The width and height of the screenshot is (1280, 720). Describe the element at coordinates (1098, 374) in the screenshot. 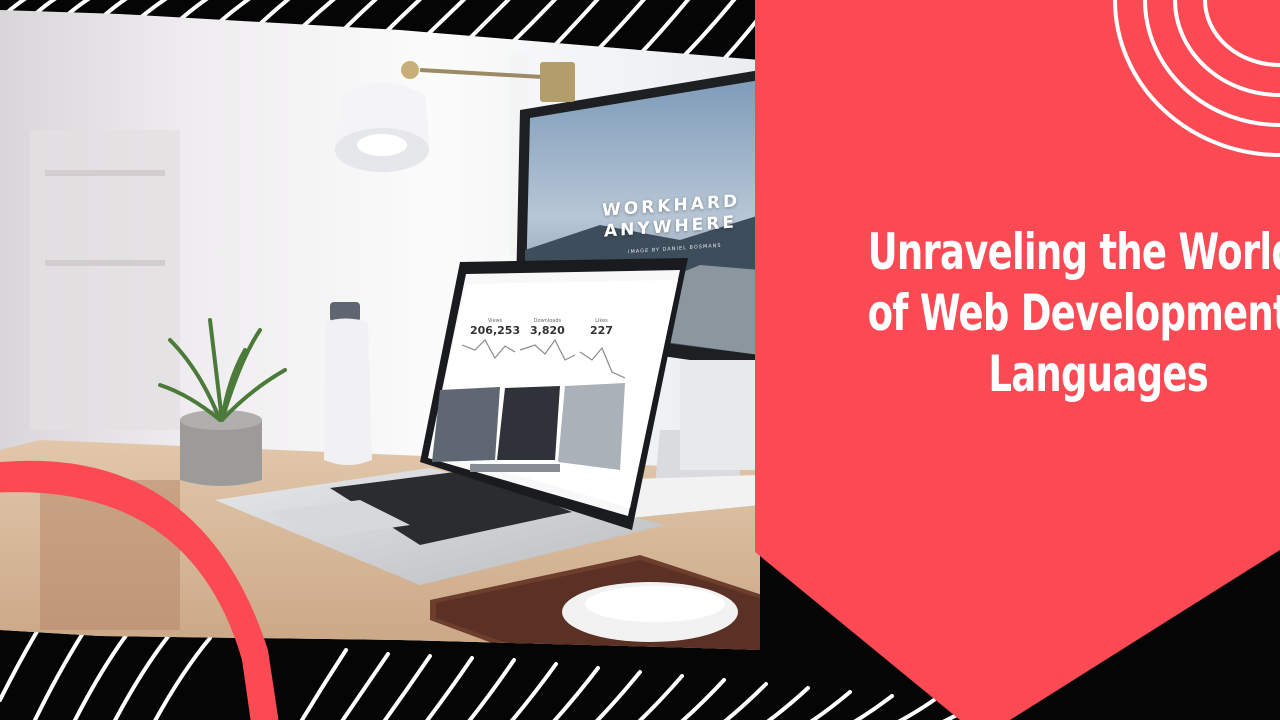

I see `title-line-3: Languages` at that location.